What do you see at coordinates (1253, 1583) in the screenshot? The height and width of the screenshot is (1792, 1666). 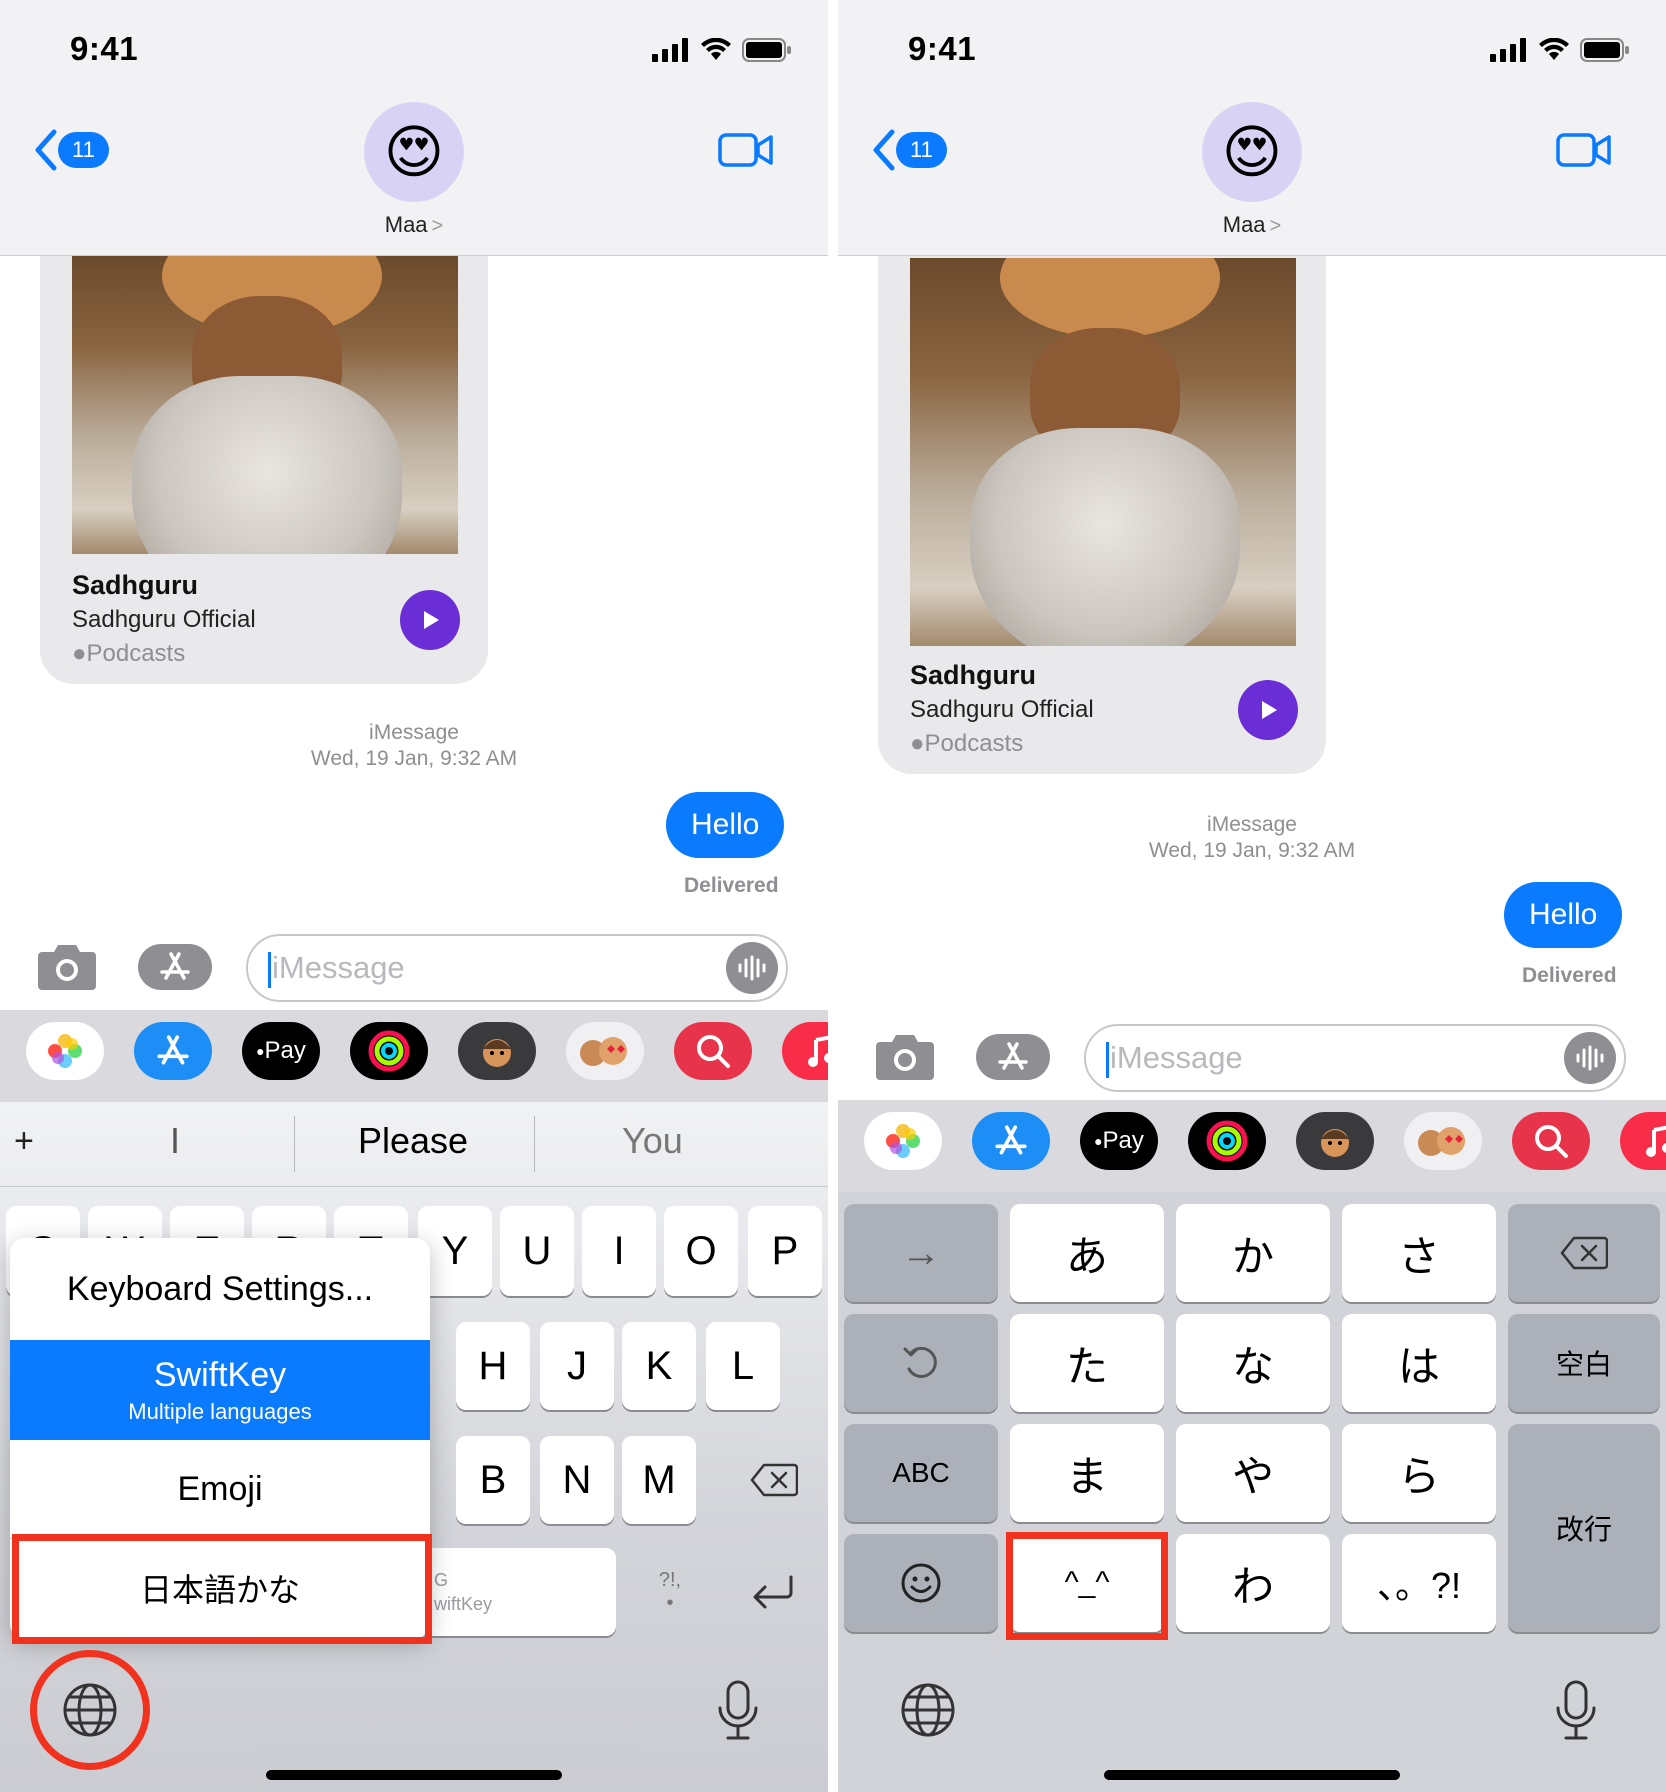 I see `key-wa: わ` at bounding box center [1253, 1583].